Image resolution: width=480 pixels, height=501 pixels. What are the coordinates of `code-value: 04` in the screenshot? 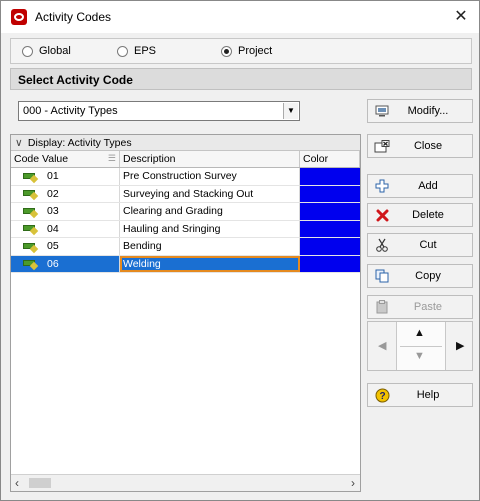 It's located at (53, 228).